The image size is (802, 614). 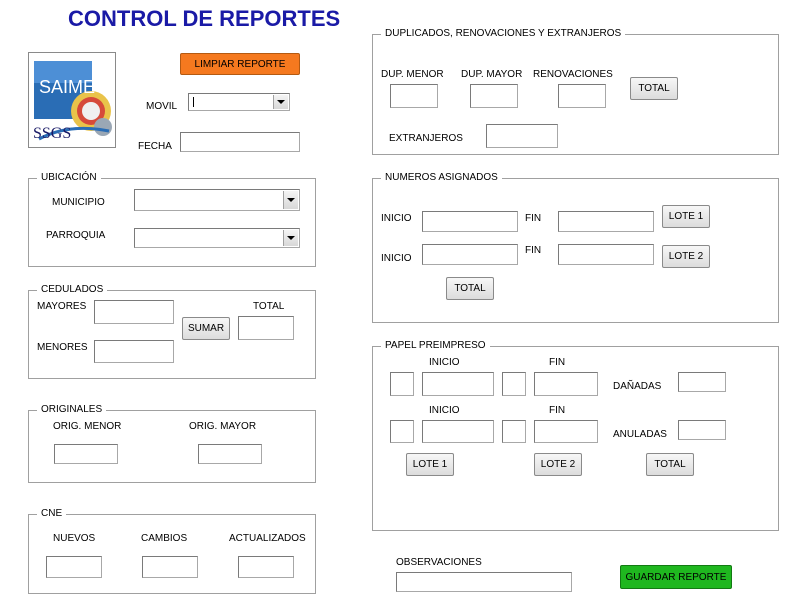 What do you see at coordinates (412, 74) in the screenshot?
I see `dup-menor-label: DUP. MENOR` at bounding box center [412, 74].